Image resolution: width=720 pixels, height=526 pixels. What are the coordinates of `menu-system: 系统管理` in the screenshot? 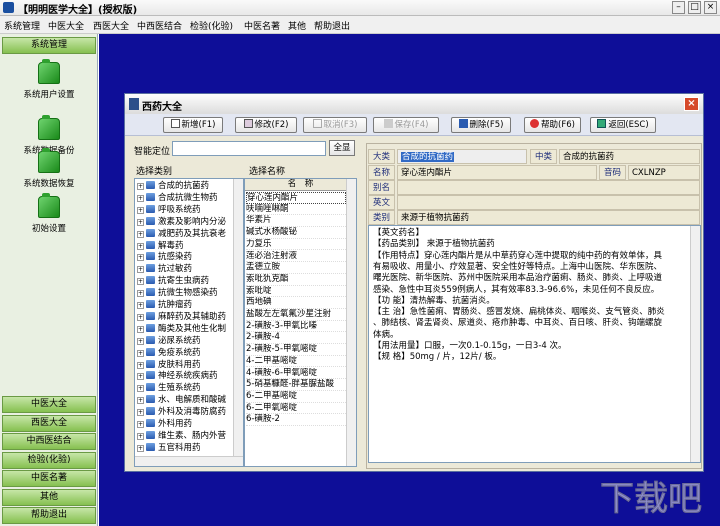 It's located at (22, 25).